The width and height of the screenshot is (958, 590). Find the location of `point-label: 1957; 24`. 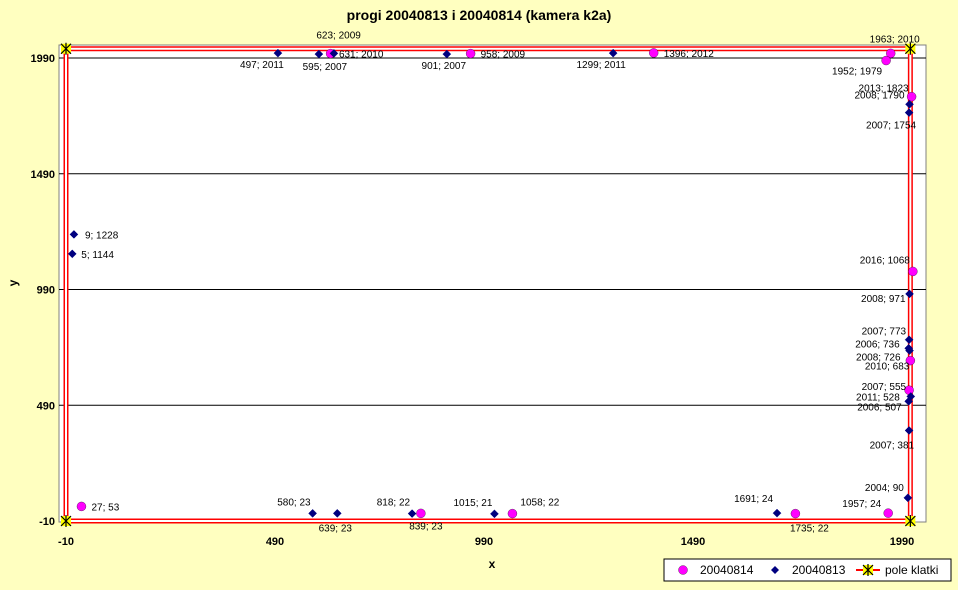

point-label: 1957; 24 is located at coordinates (861, 504).